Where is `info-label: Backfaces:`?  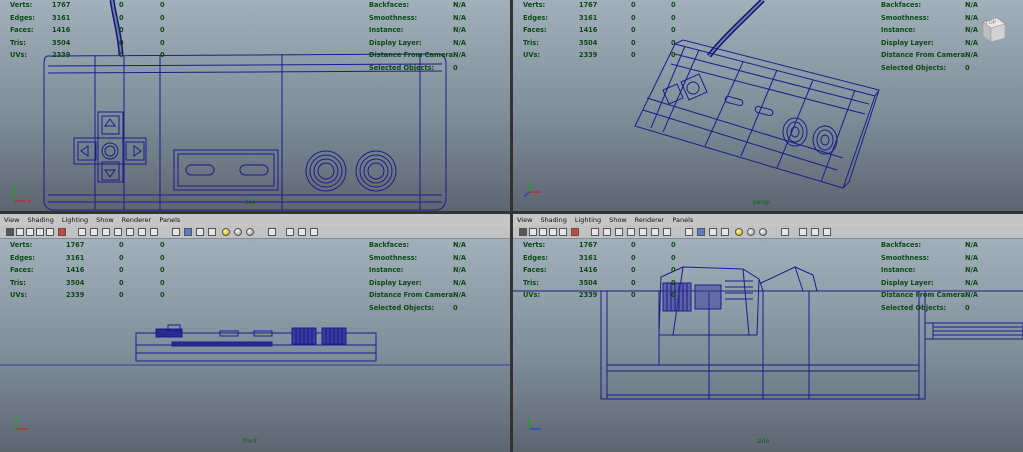 info-label: Backfaces: is located at coordinates (389, 5).